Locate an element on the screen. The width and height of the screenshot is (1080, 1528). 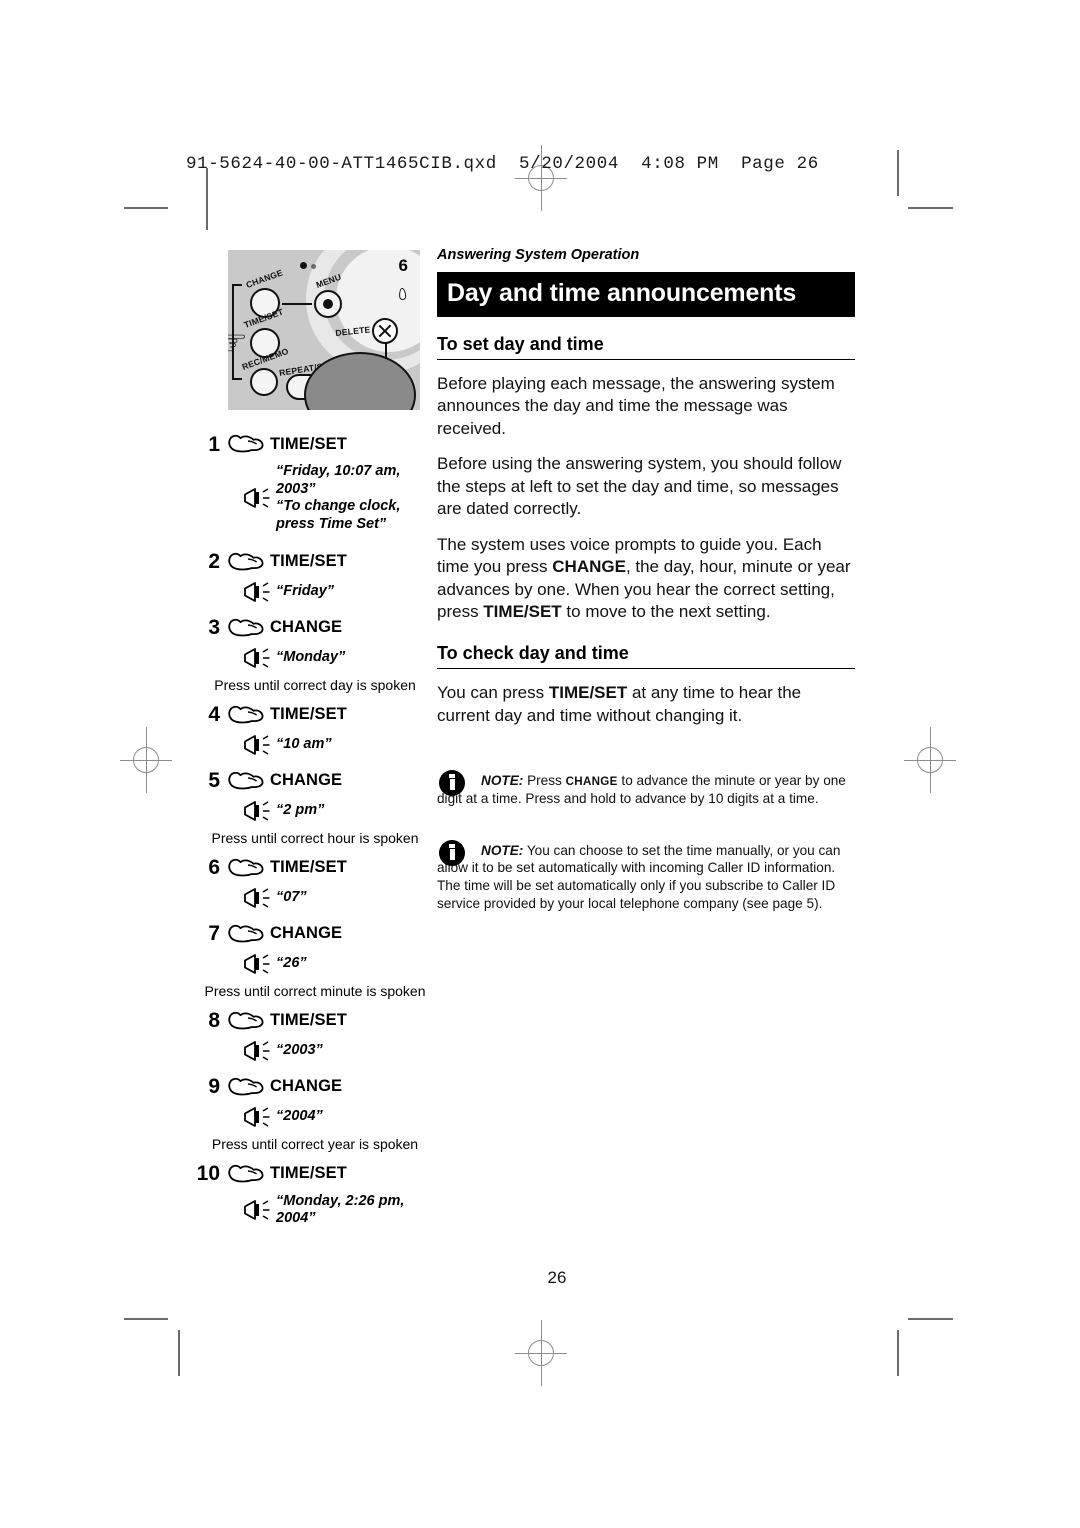
step-number: 2 is located at coordinates (214, 562).